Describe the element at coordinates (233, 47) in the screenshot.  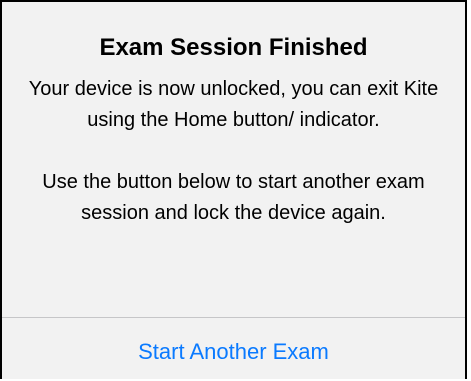
I see `alert-title: Exam Session Finished` at that location.